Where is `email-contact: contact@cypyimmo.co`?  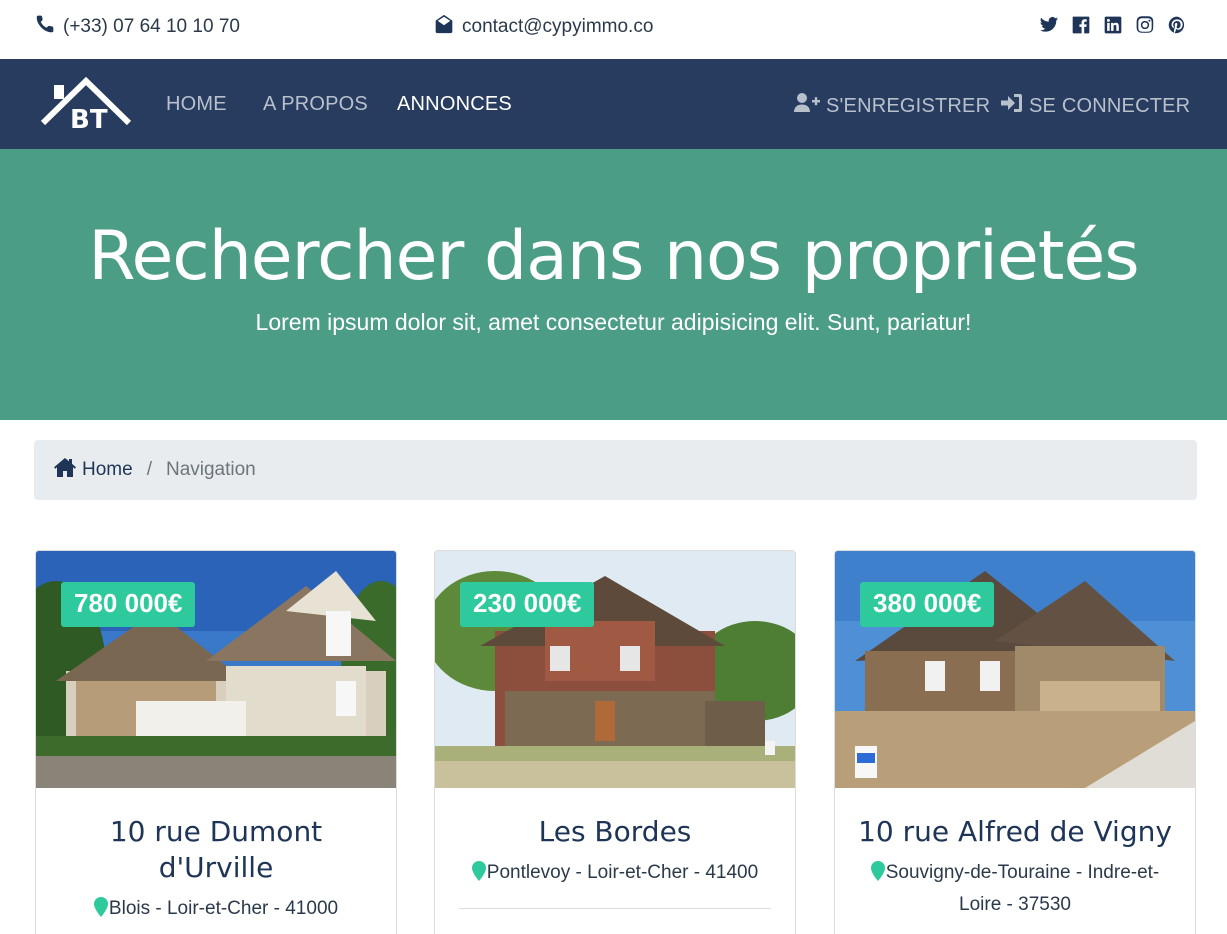 email-contact: contact@cypyimmo.co is located at coordinates (543, 27).